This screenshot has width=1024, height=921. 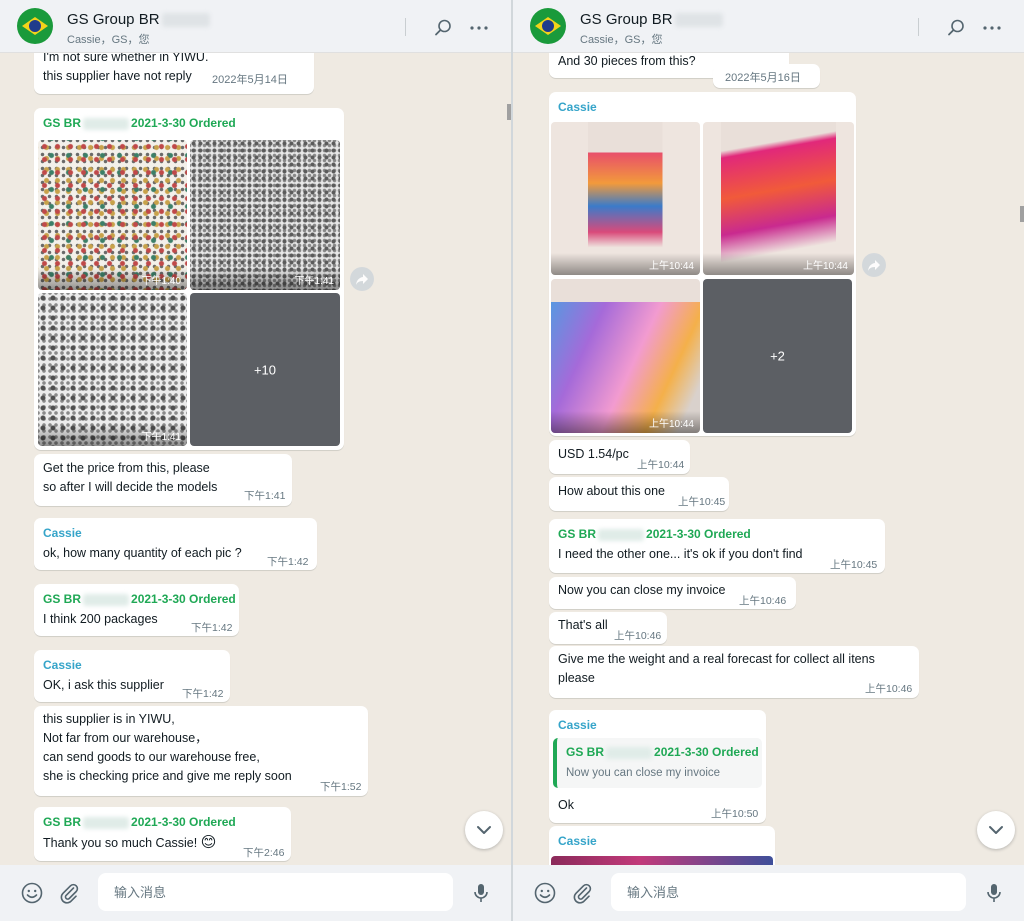 I want to click on more-images-tile: +2, so click(x=777, y=356).